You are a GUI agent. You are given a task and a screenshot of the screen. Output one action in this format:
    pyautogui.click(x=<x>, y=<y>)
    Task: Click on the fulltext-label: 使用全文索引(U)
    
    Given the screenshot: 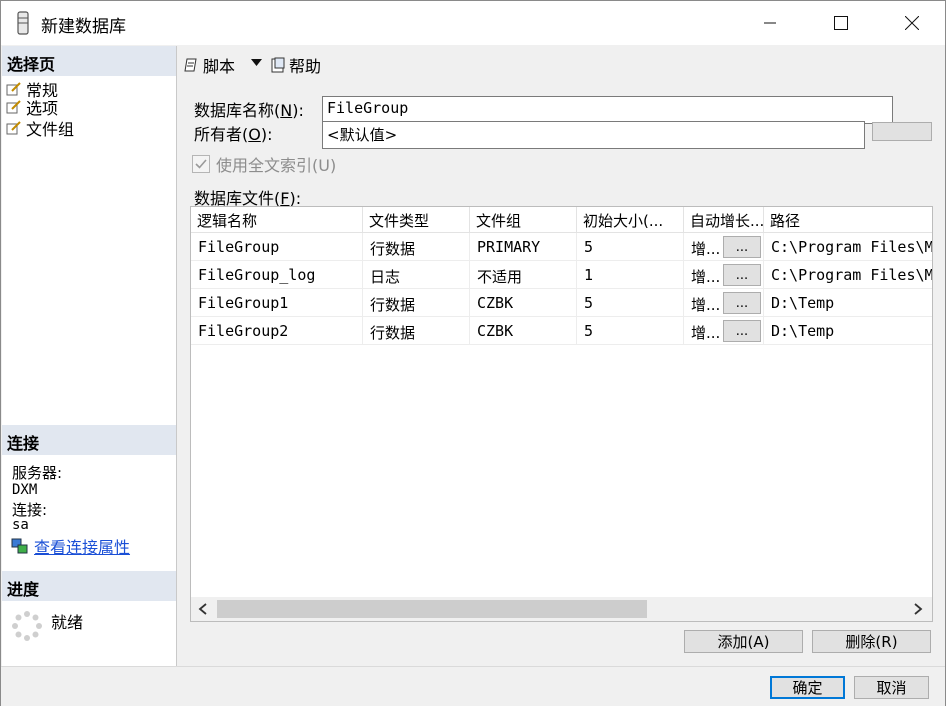 What is the action you would take?
    pyautogui.click(x=276, y=165)
    